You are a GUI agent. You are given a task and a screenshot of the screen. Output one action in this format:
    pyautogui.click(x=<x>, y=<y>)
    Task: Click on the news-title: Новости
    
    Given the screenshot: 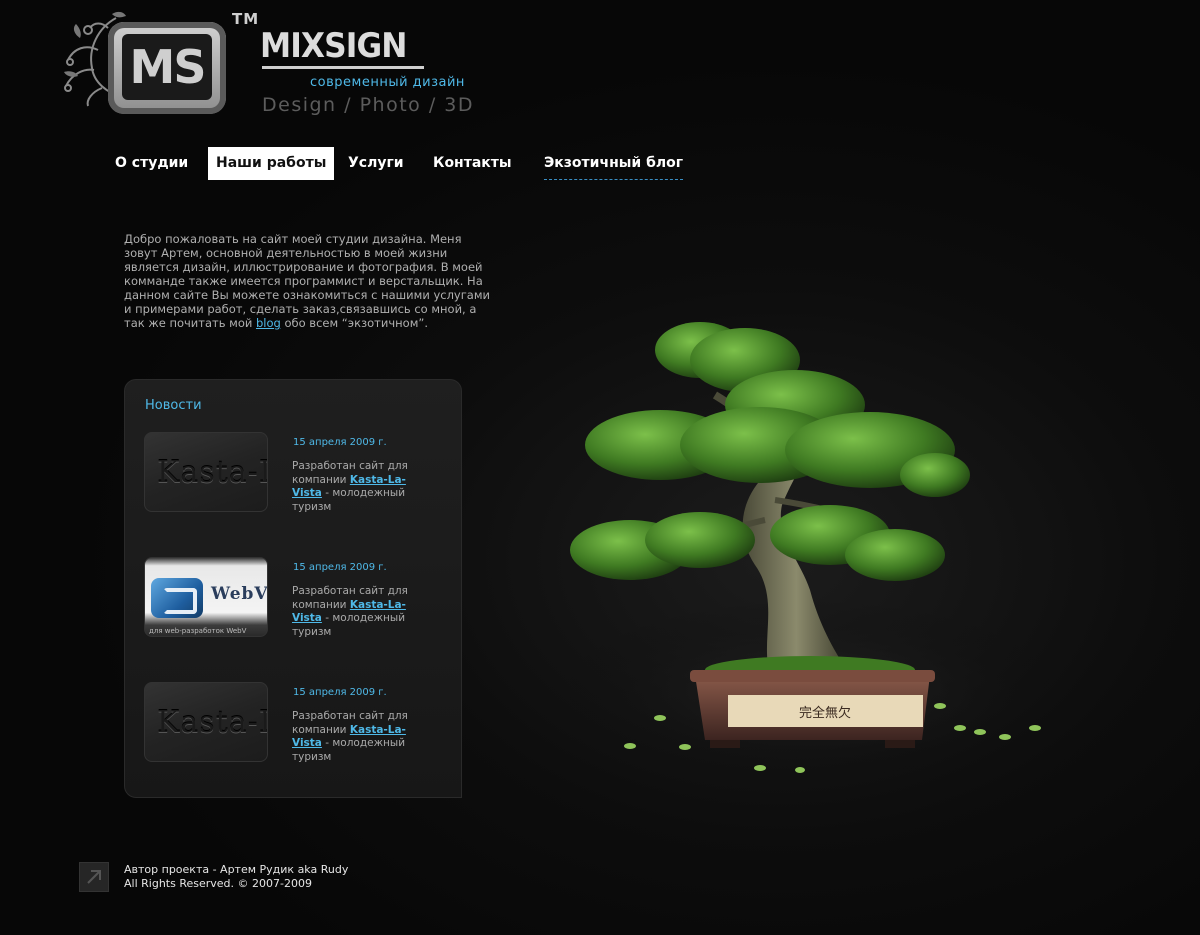 What is the action you would take?
    pyautogui.click(x=173, y=405)
    